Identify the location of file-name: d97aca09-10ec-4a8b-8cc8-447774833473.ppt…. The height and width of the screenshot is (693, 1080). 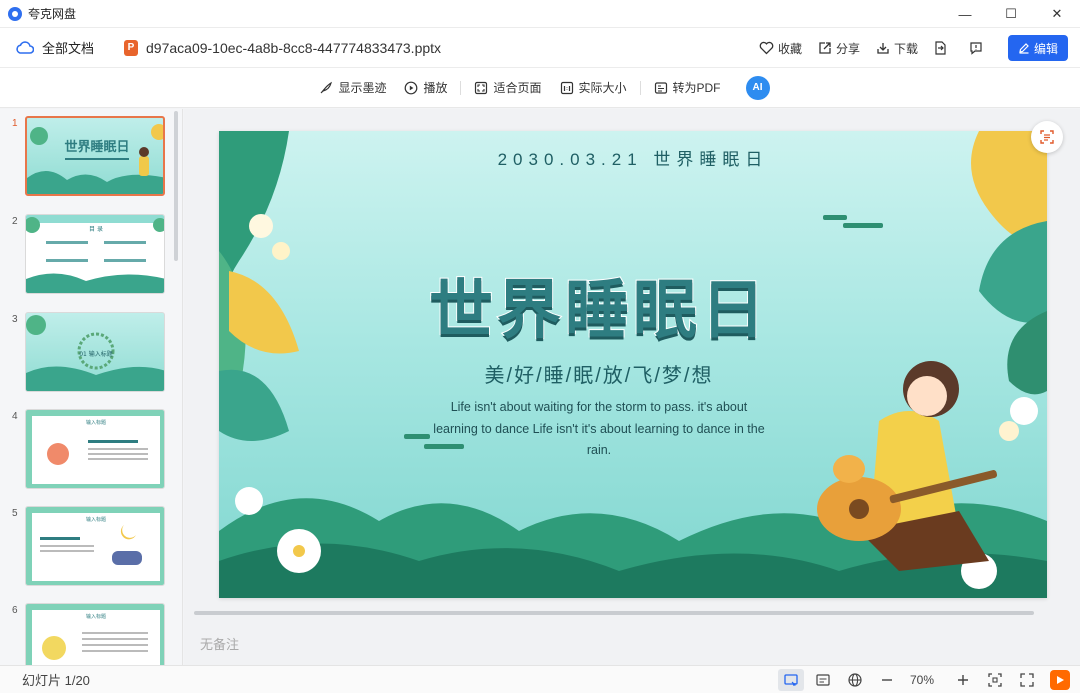
(294, 47).